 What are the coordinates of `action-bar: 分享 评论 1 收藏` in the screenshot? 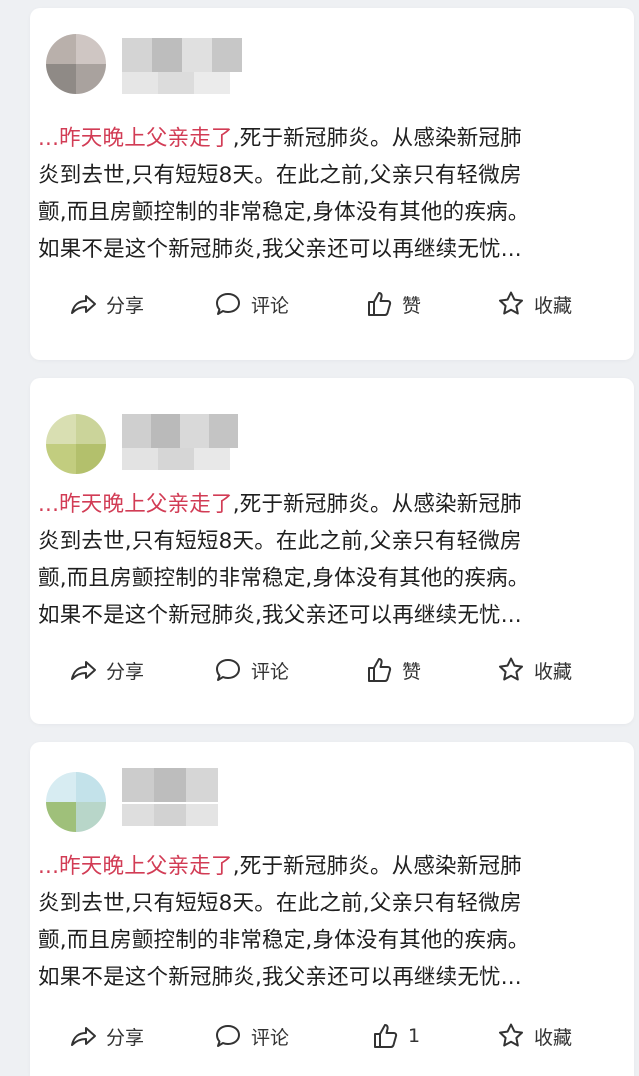 It's located at (332, 1036).